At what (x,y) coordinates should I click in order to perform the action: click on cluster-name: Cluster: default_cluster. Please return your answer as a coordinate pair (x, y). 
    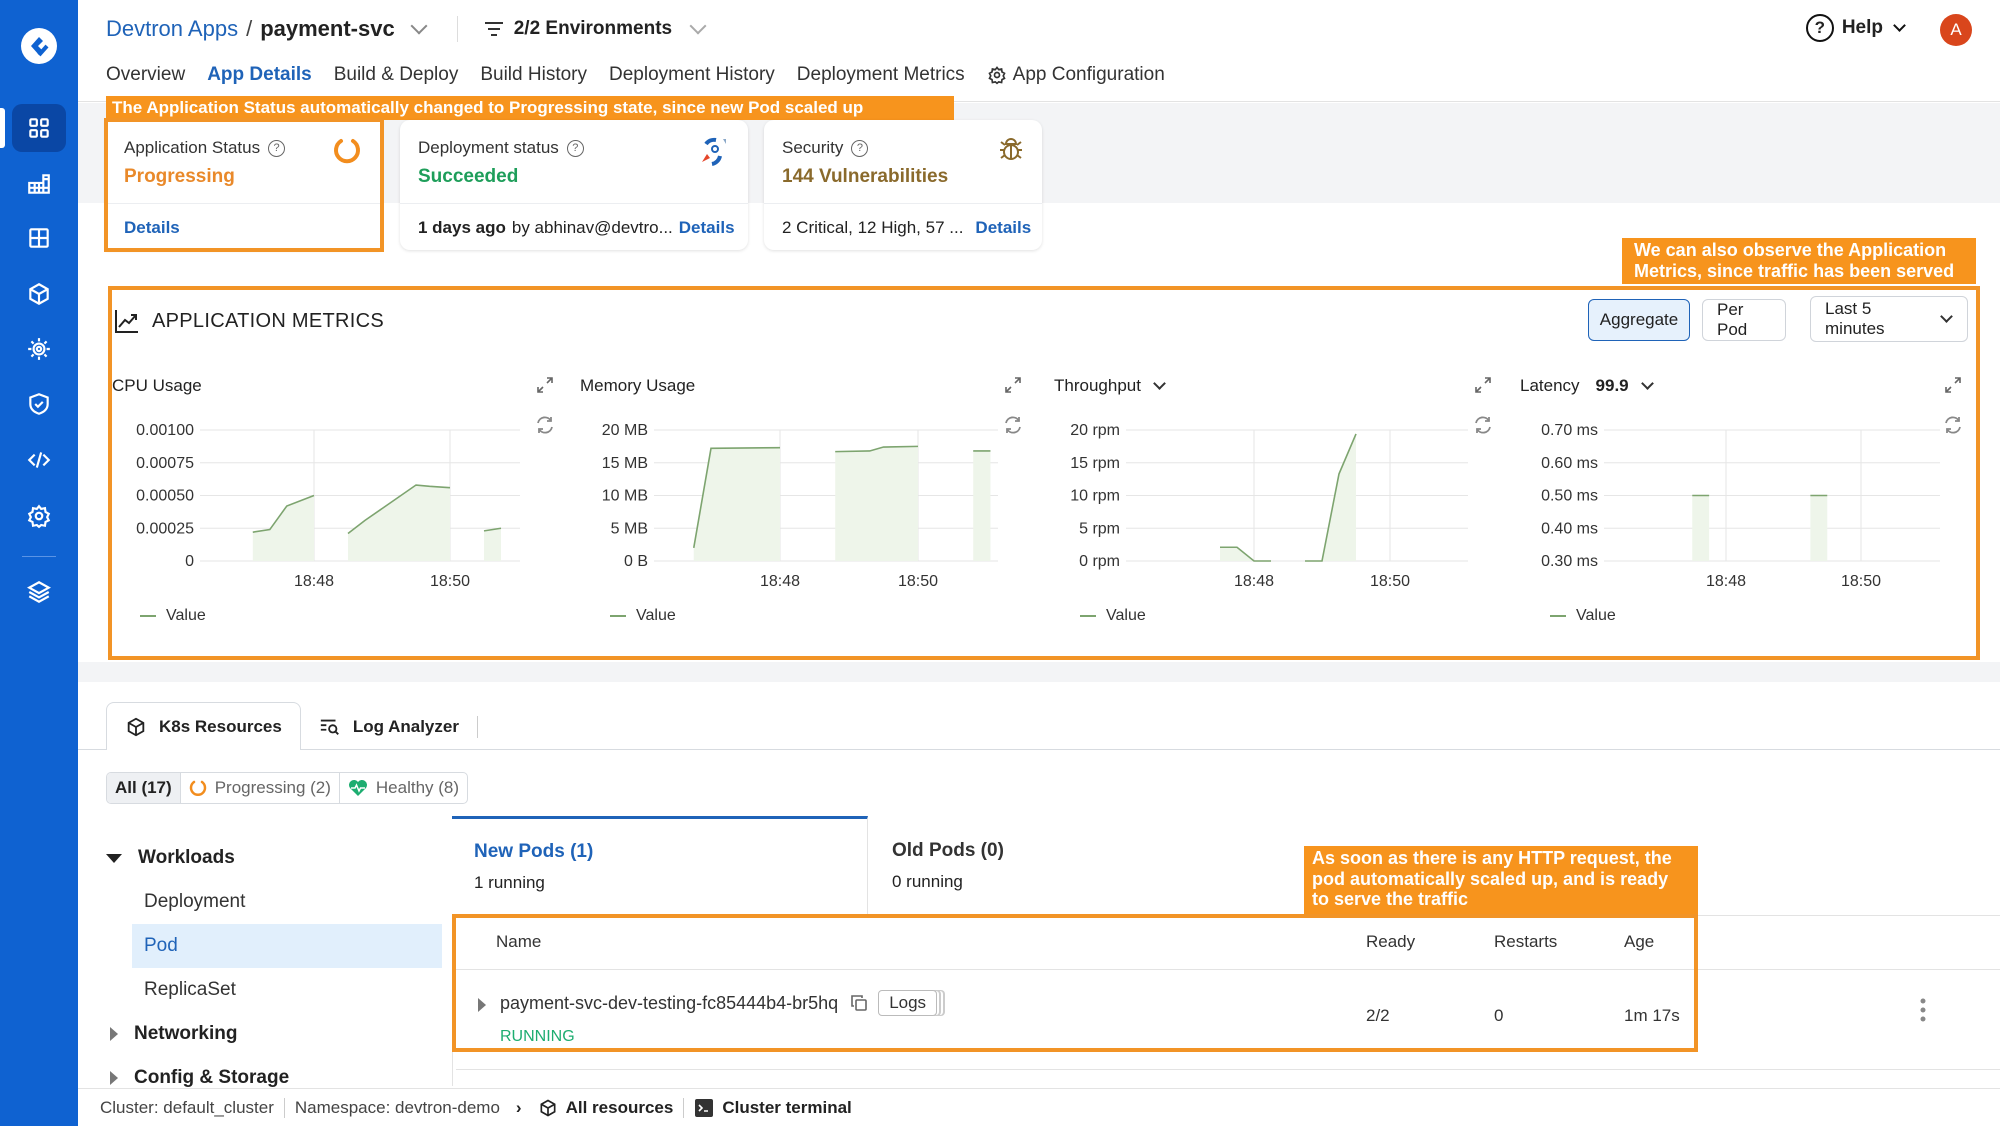
    Looking at the image, I should click on (187, 1107).